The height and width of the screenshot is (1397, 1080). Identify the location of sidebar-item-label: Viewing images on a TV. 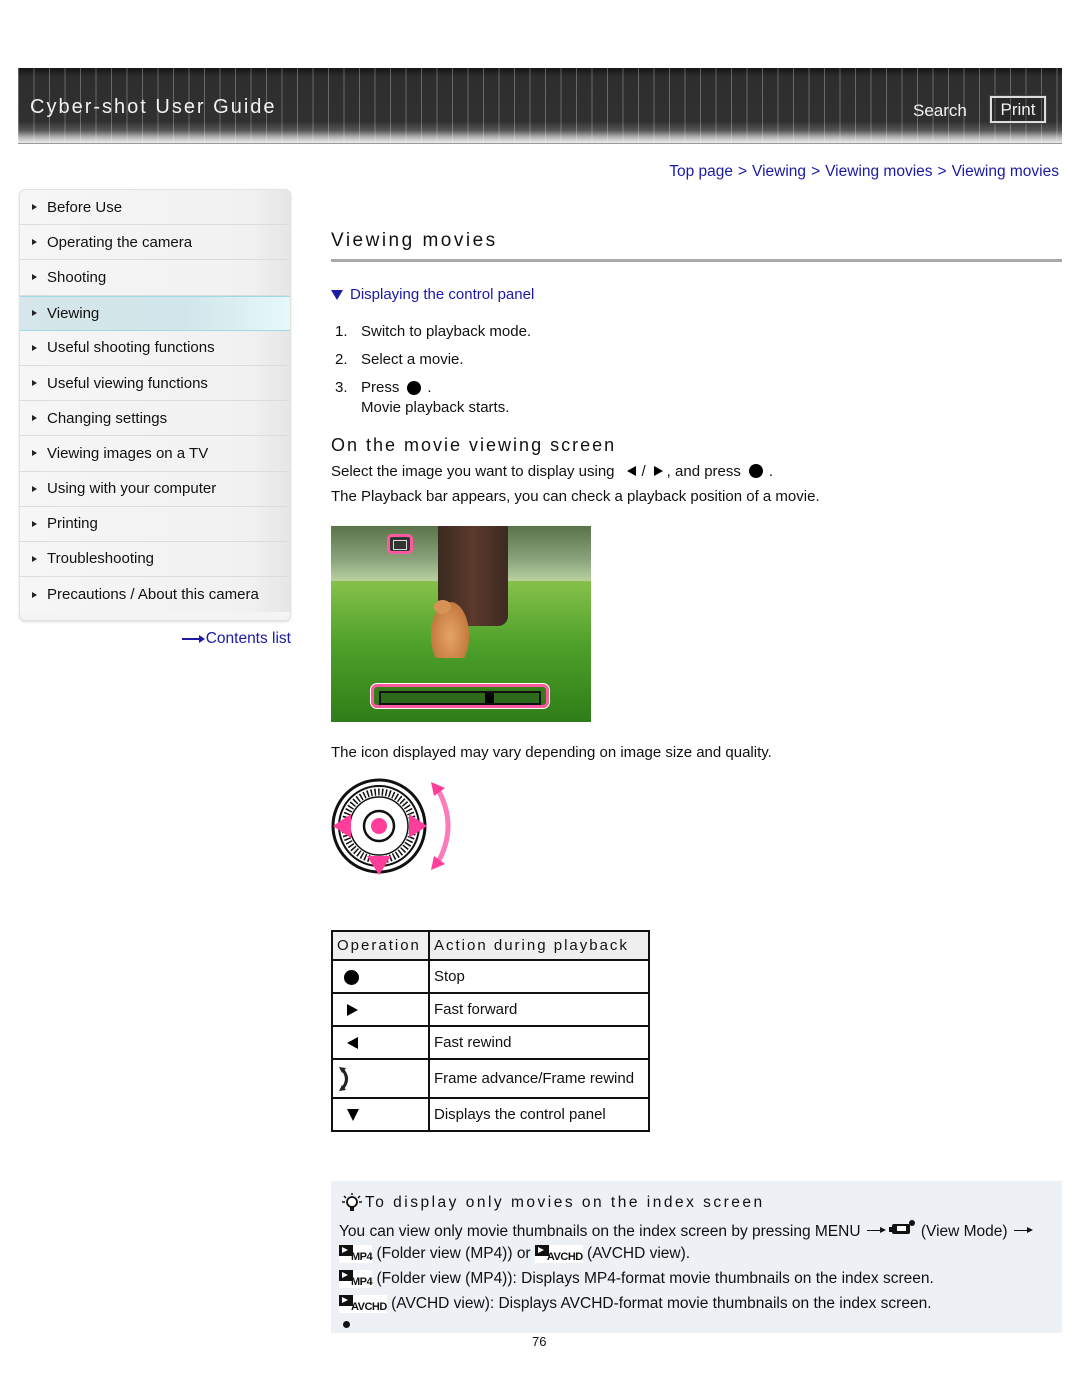
(128, 453).